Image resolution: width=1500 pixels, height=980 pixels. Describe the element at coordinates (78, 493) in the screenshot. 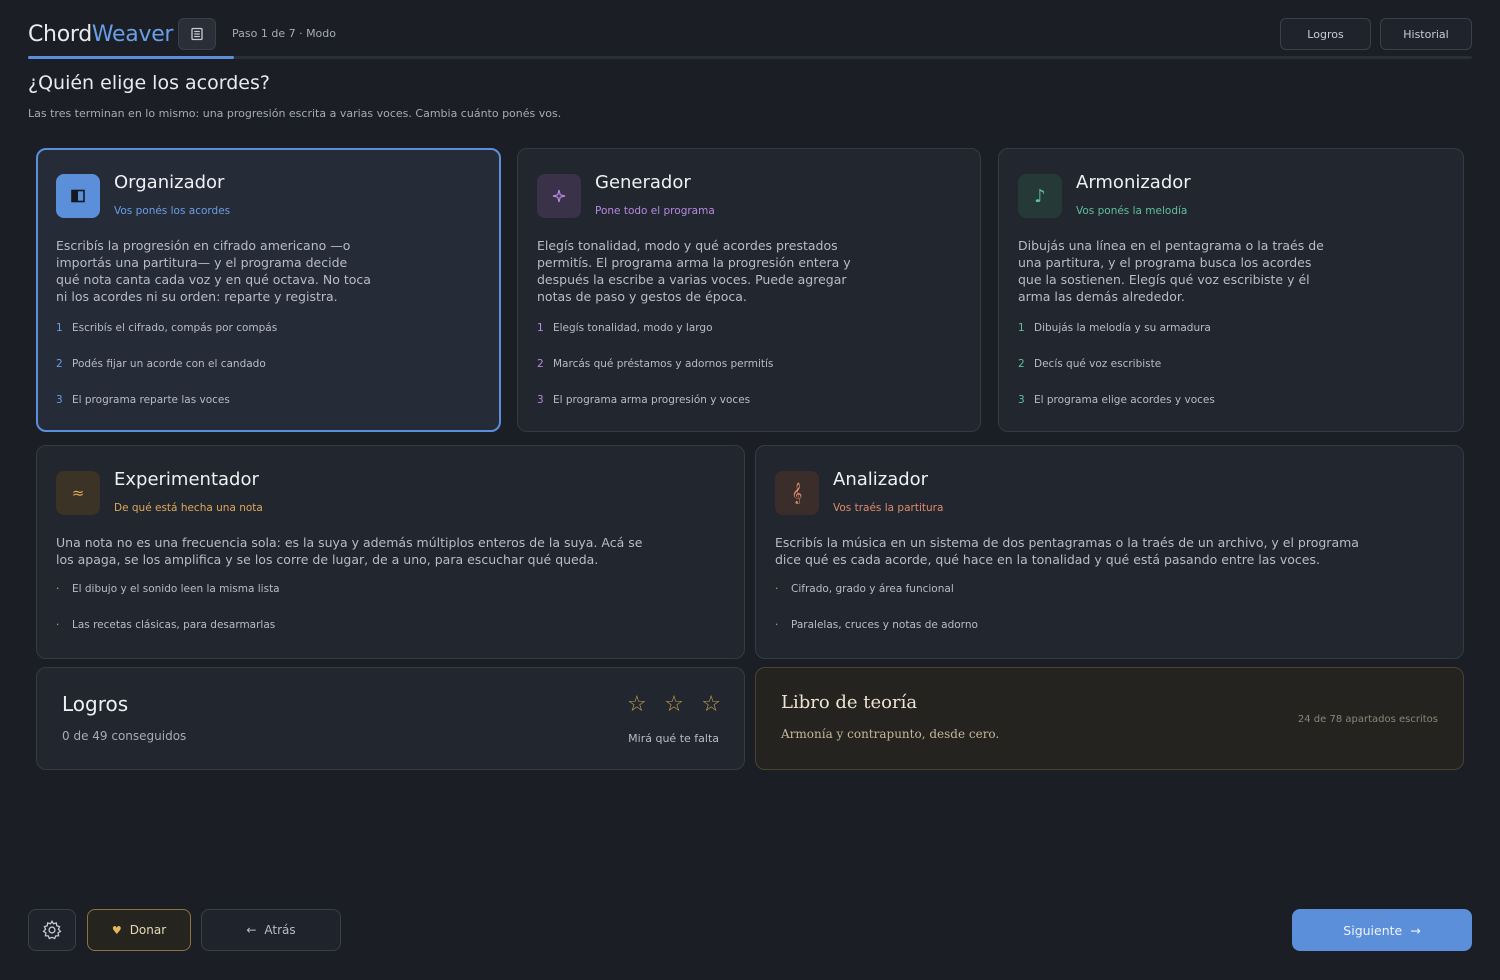

I see `wave-icon: ≈` at that location.